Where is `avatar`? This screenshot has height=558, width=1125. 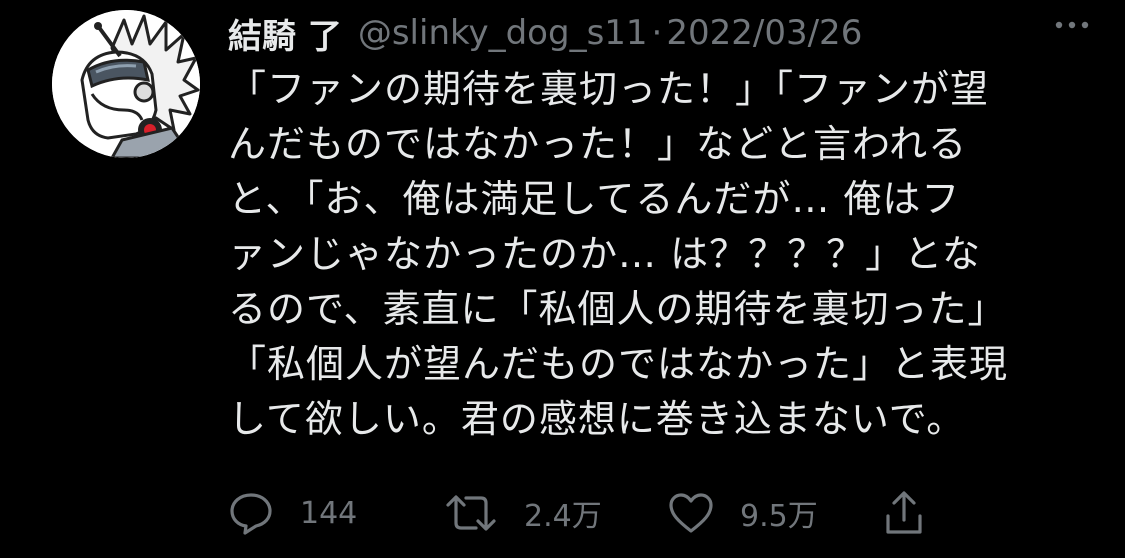 avatar is located at coordinates (126, 84).